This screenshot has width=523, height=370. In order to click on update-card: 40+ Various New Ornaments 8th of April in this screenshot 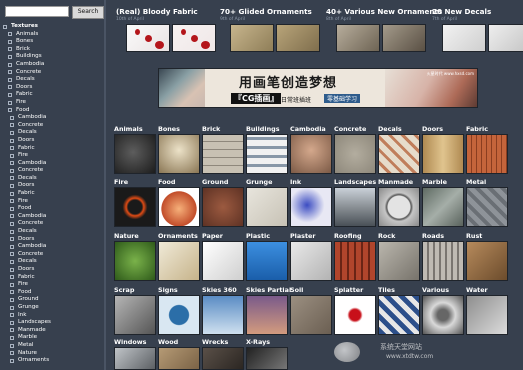, I will do `click(382, 29)`.